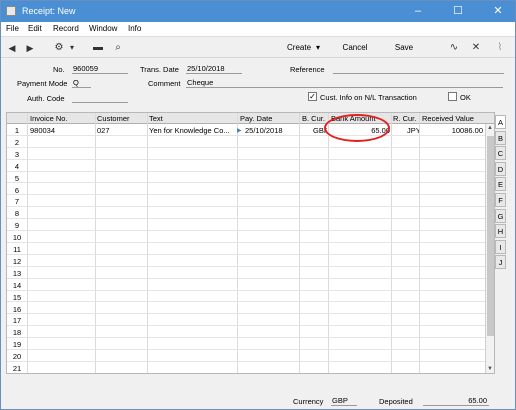 The width and height of the screenshot is (516, 410). What do you see at coordinates (490, 236) in the screenshot?
I see `scroll-thumb` at bounding box center [490, 236].